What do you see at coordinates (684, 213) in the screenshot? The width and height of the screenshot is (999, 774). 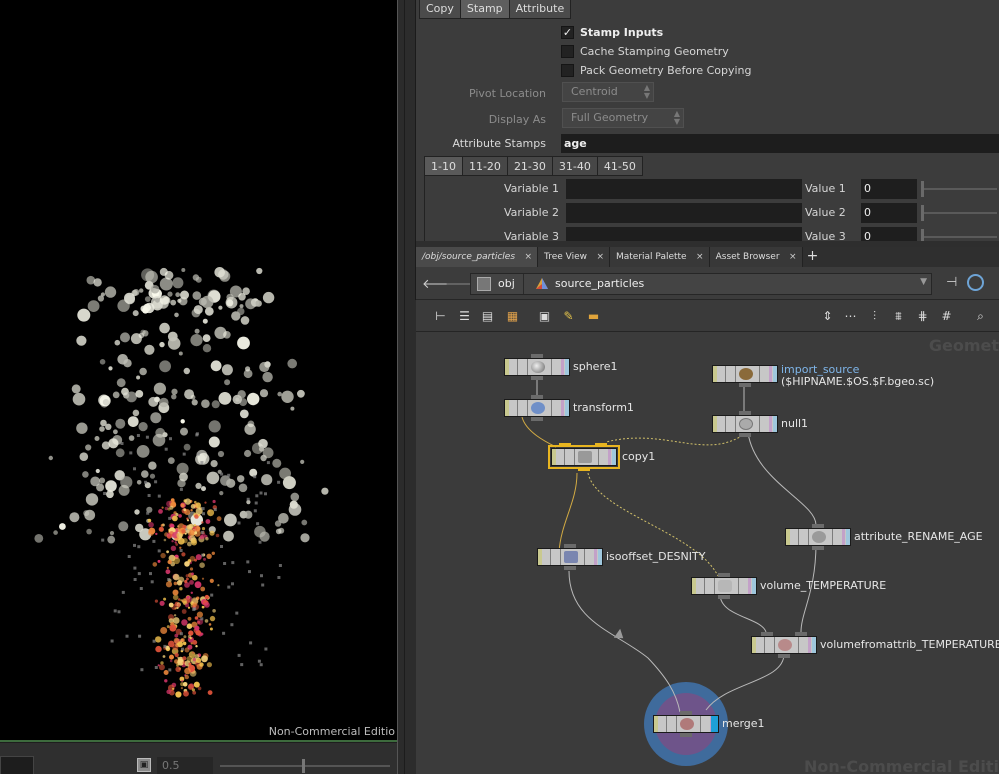 I see `variable-2-input` at bounding box center [684, 213].